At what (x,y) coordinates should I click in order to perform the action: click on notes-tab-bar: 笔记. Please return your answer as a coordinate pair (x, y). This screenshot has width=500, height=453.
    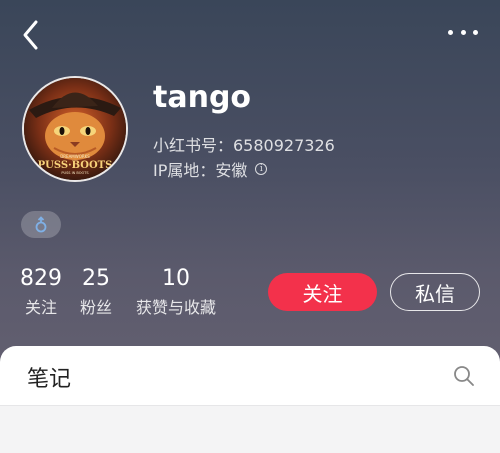
    Looking at the image, I should click on (250, 376).